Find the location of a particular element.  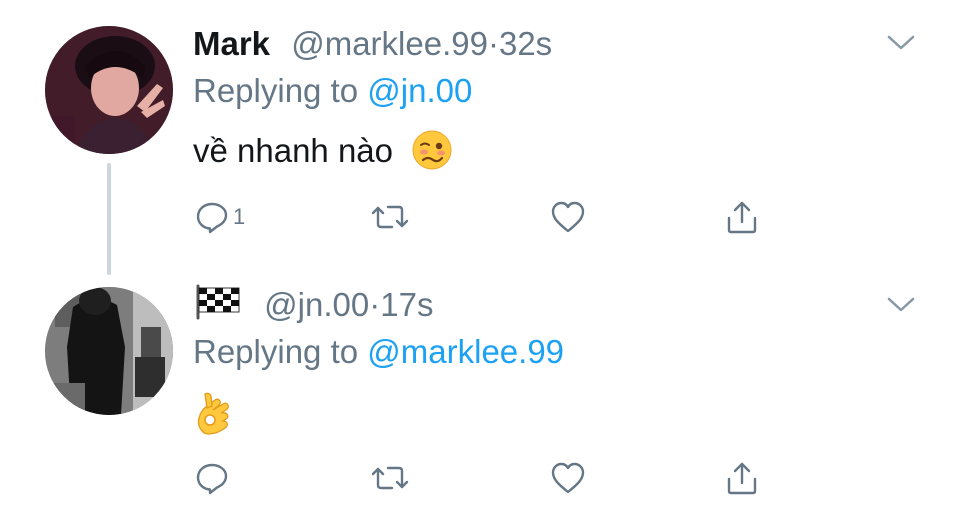

timestamp: 17s is located at coordinates (406, 304).